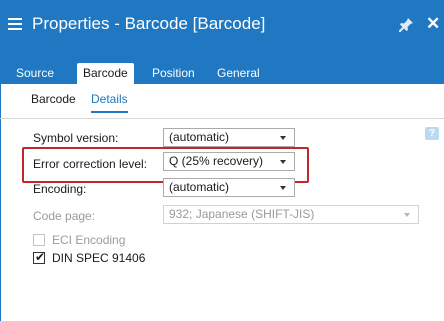  What do you see at coordinates (90, 164) in the screenshot?
I see `error-correction-label: Error correction level:` at bounding box center [90, 164].